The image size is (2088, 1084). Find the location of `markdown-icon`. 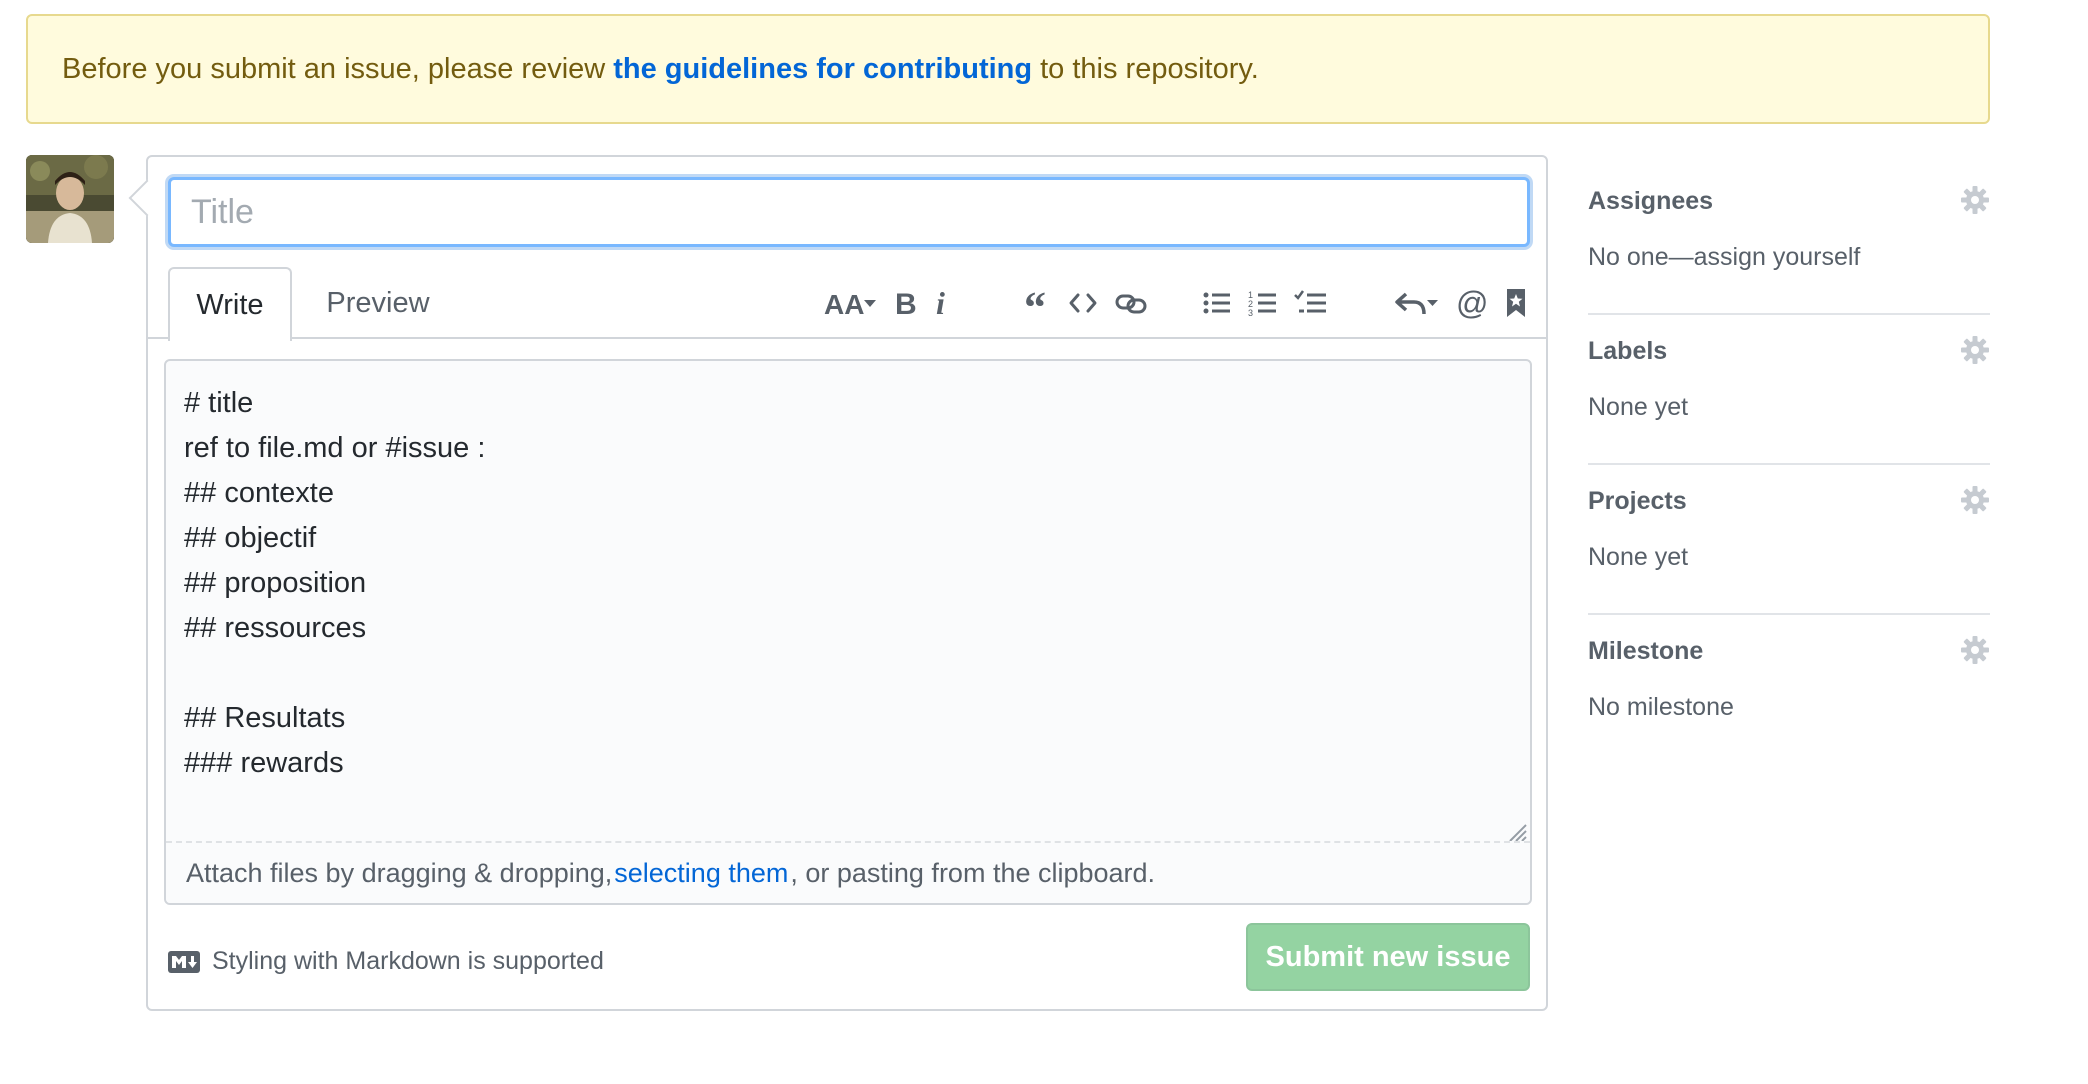

markdown-icon is located at coordinates (184, 961).